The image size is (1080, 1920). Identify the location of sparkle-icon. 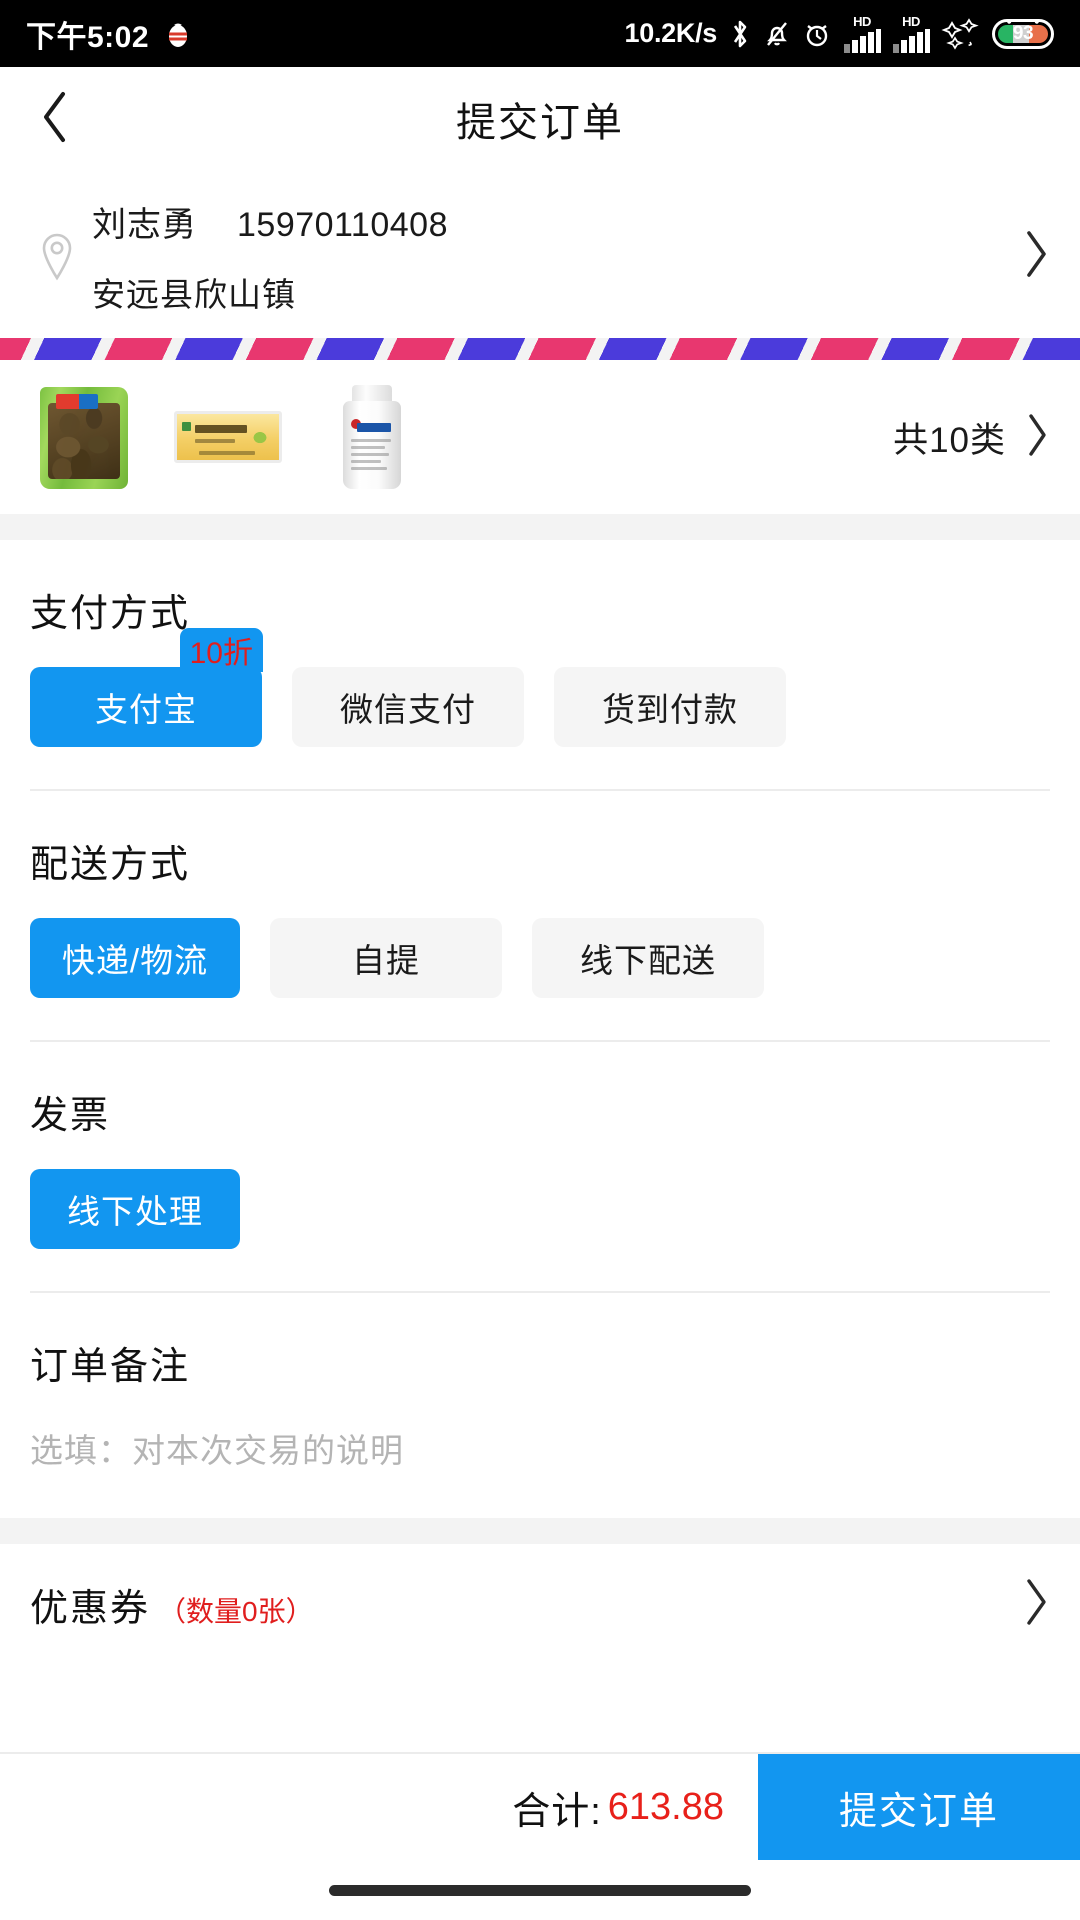
(961, 34).